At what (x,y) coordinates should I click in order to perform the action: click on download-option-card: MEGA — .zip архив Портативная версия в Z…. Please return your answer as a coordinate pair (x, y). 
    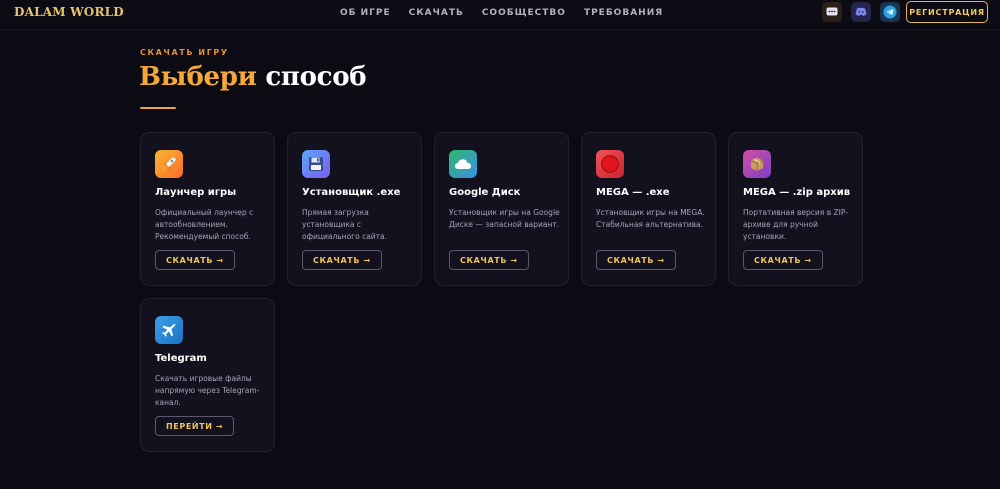
    Looking at the image, I should click on (795, 209).